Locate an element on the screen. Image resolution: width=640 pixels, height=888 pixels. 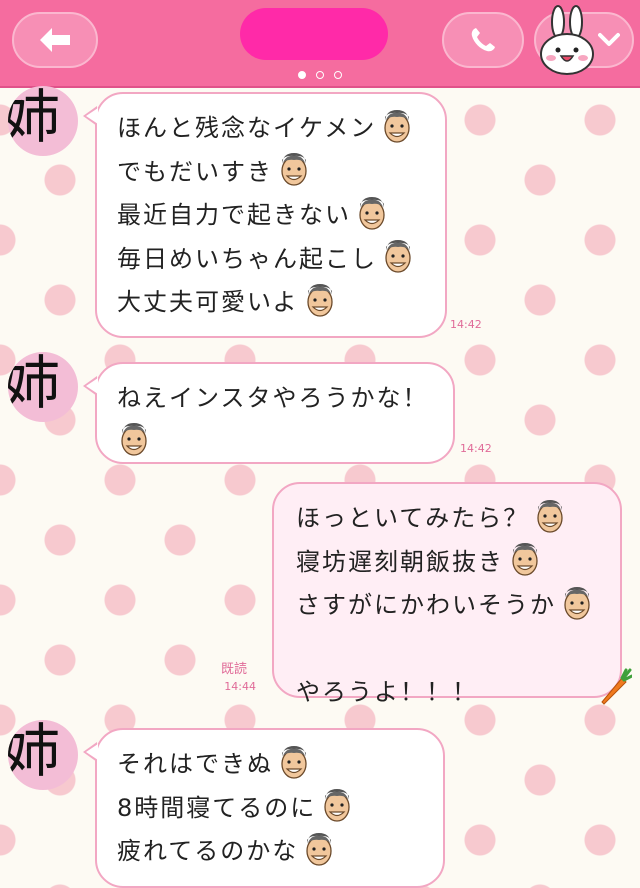
call-button is located at coordinates (483, 40).